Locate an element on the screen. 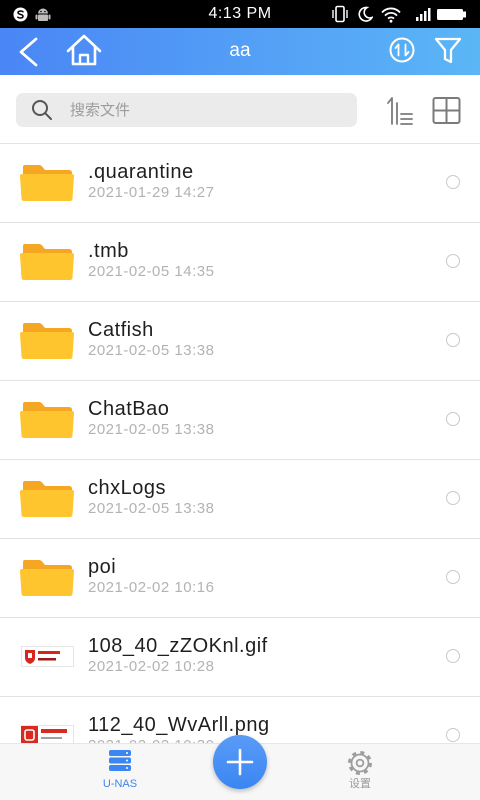  file-row: .tmb 2021-02-05 14:35 is located at coordinates (240, 262).